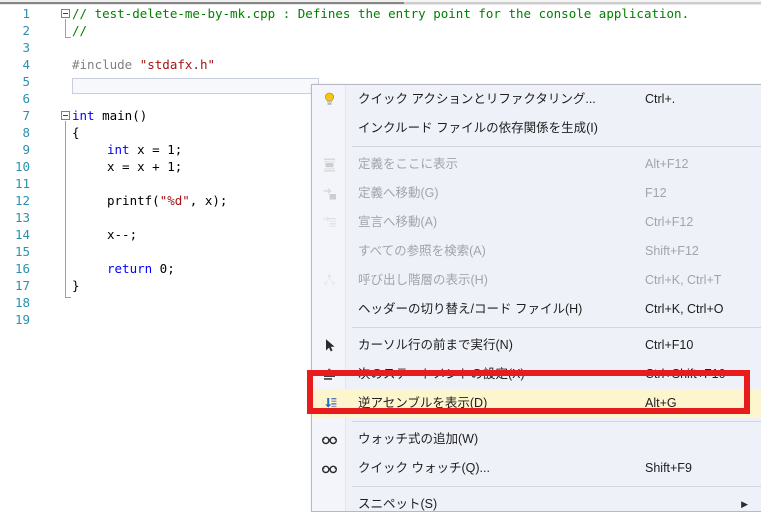 The width and height of the screenshot is (761, 512). What do you see at coordinates (536, 222) in the screenshot?
I see `menu-item: 宣言へ移動(A) Ctrl+F12` at bounding box center [536, 222].